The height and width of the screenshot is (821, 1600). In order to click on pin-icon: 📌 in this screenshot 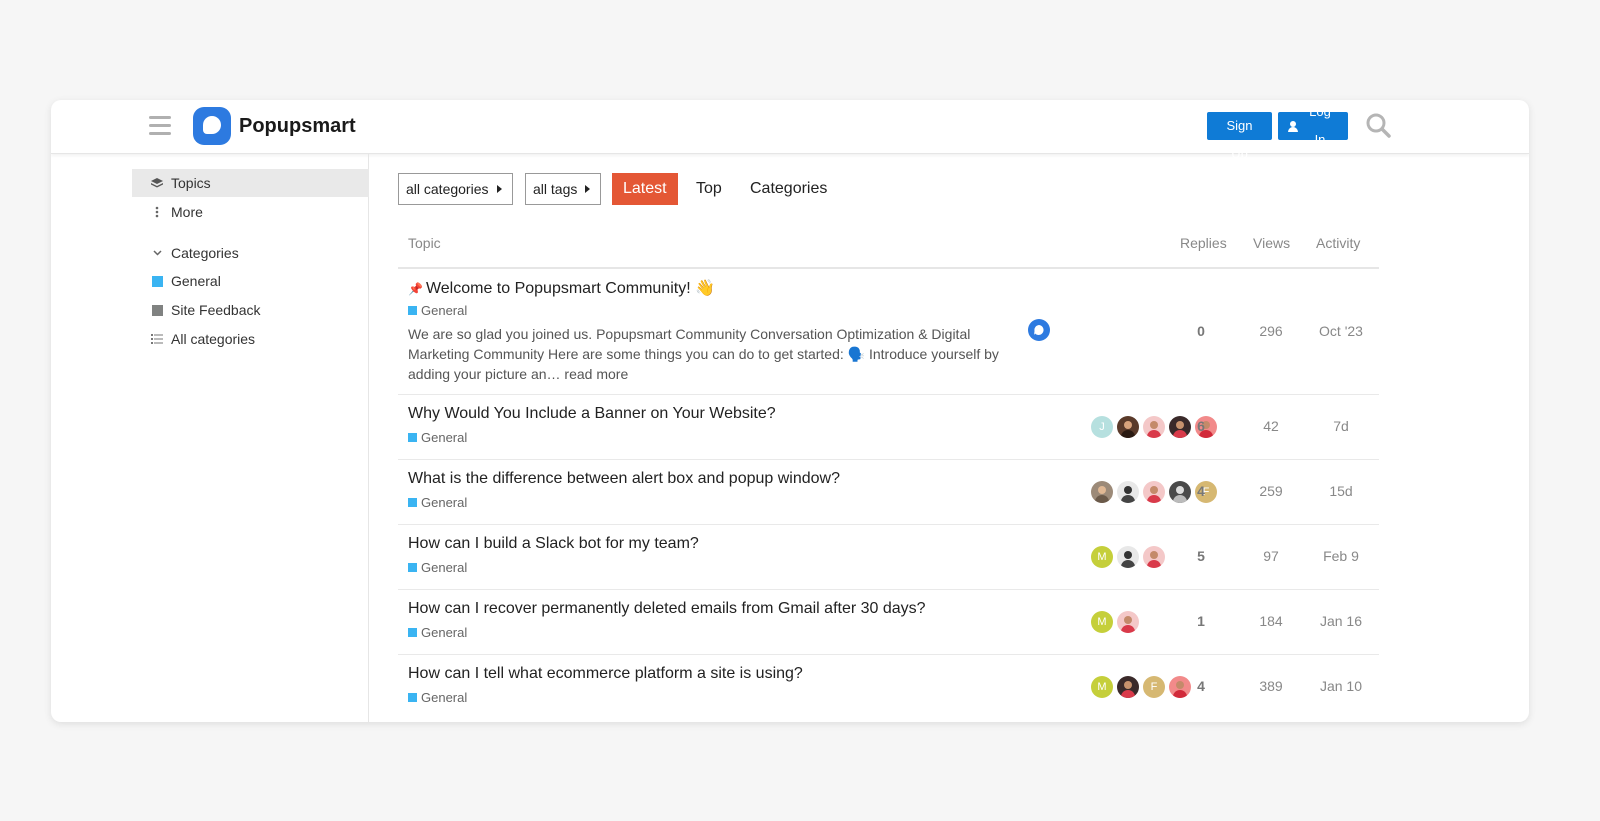, I will do `click(415, 289)`.